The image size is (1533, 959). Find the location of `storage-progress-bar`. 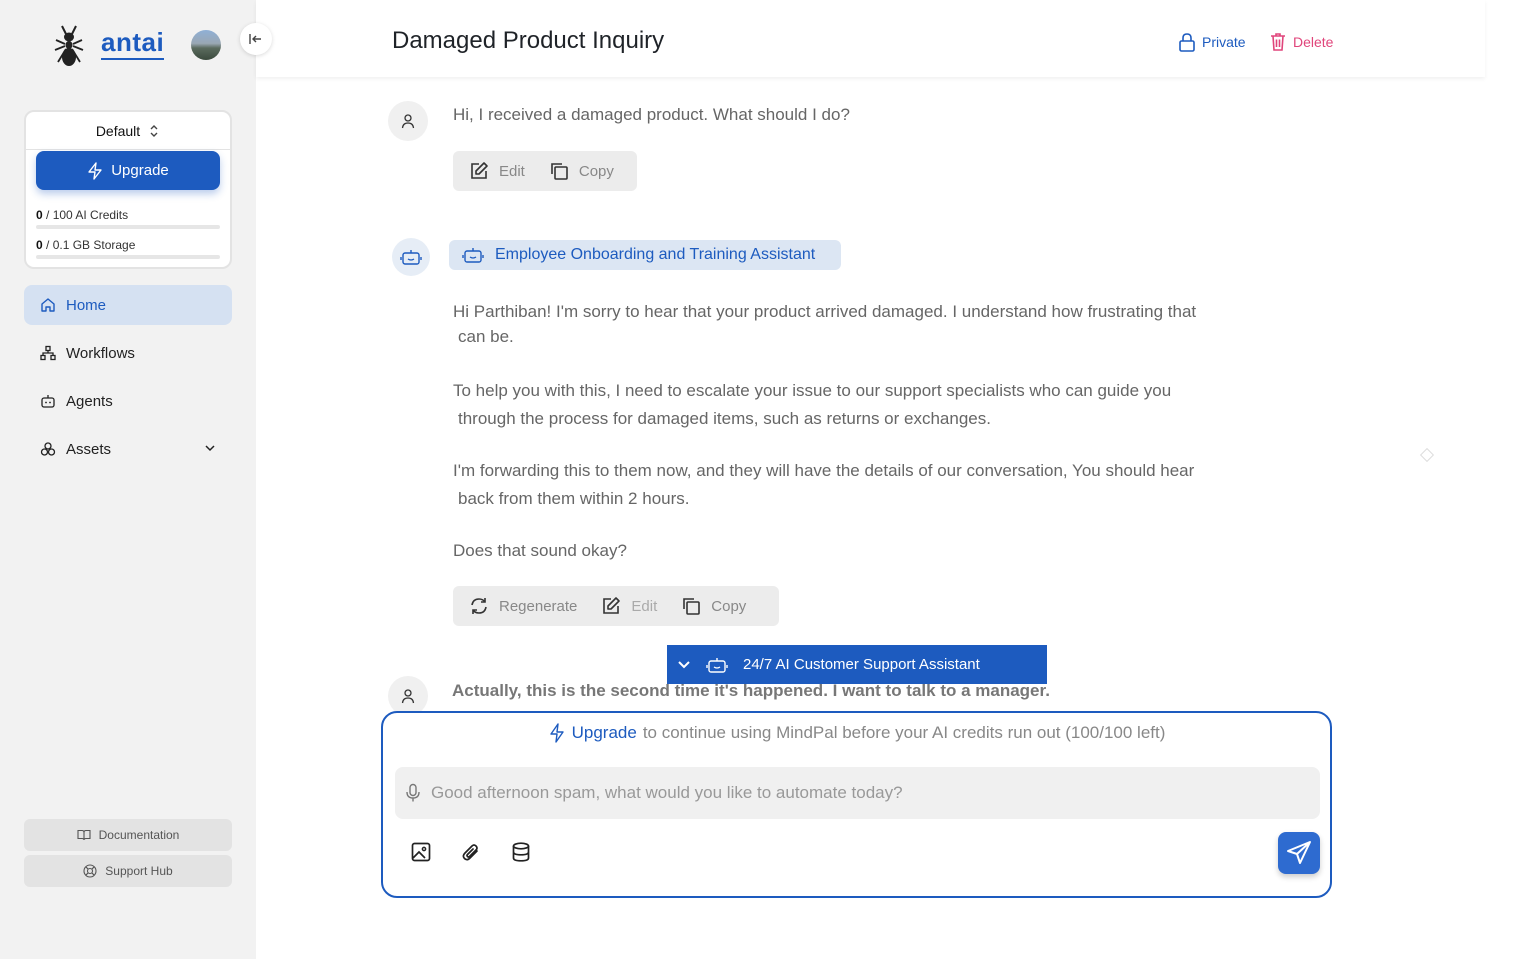

storage-progress-bar is located at coordinates (128, 257).